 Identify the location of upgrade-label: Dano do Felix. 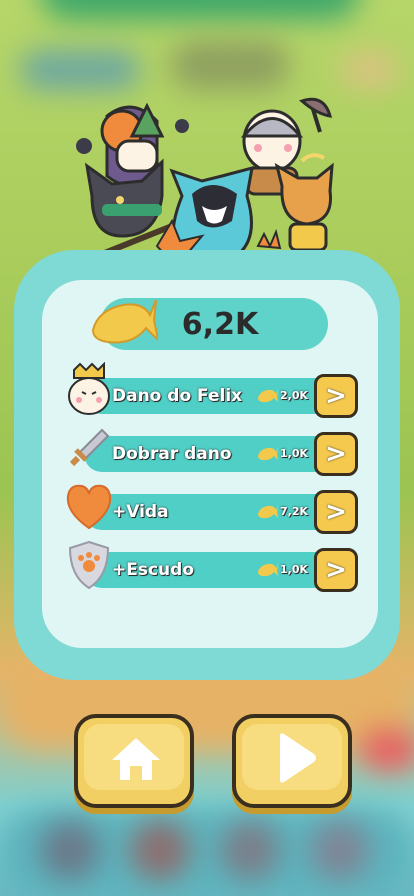
(177, 396).